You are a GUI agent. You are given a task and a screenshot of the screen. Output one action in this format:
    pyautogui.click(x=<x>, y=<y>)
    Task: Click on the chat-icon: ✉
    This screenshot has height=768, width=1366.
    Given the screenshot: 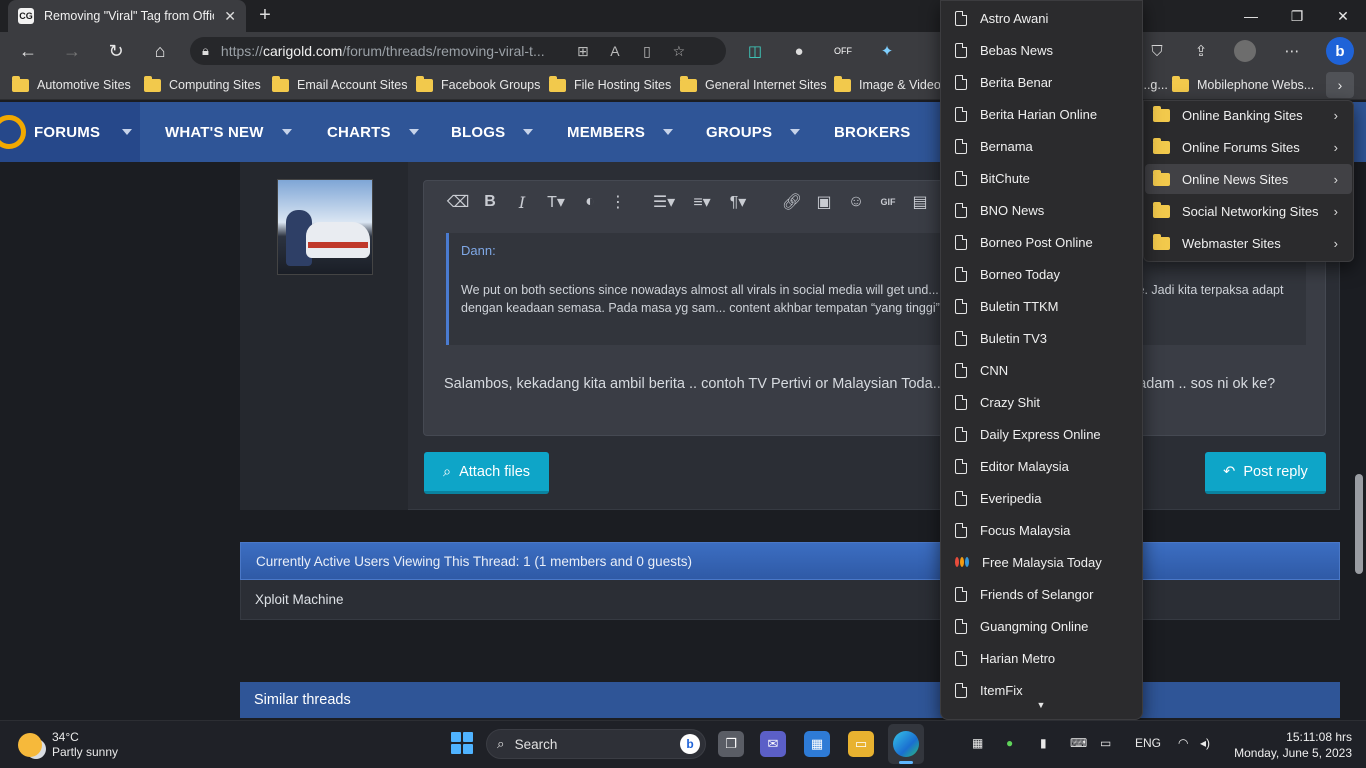 What is the action you would take?
    pyautogui.click(x=773, y=744)
    